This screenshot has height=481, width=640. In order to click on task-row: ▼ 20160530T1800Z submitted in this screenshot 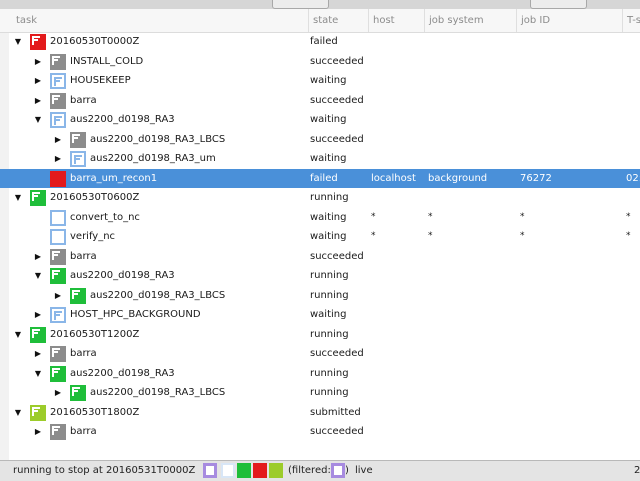, I will do `click(320, 413)`.